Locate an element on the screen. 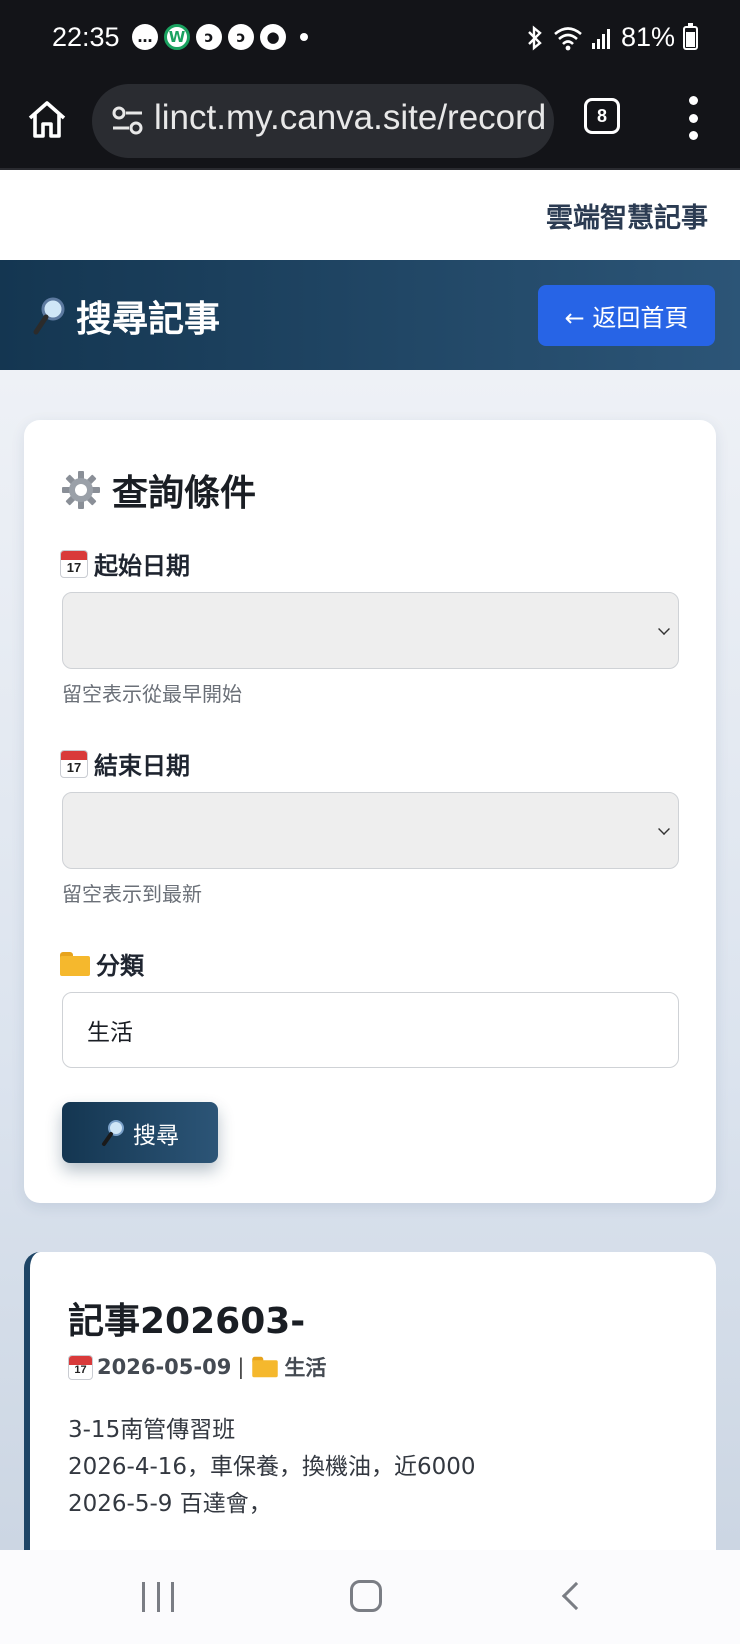  note-line: 2026-4-16，車保養，換機油，近6000 is located at coordinates (272, 1467).